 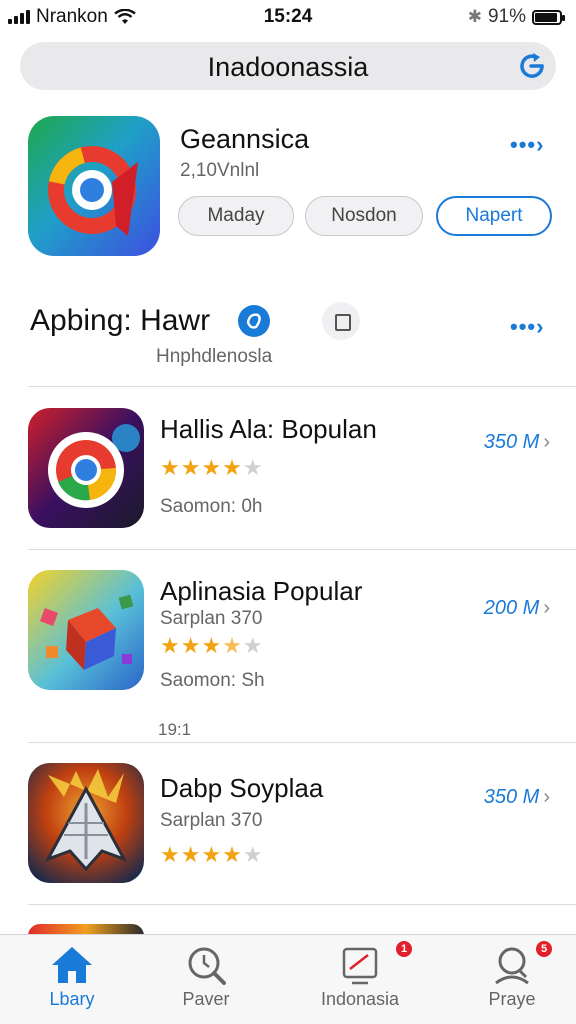 I want to click on person-search-icon, so click(x=512, y=966).